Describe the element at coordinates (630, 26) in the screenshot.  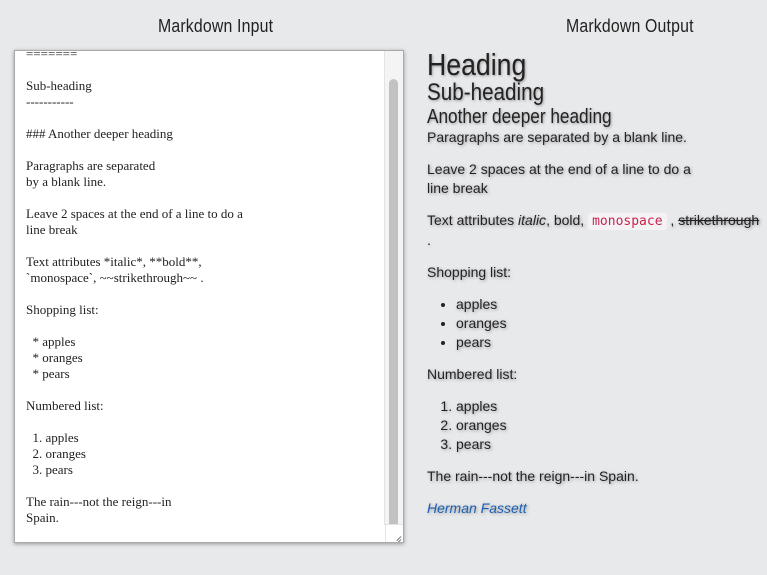
I see `output-panel-title: Markdown Output` at that location.